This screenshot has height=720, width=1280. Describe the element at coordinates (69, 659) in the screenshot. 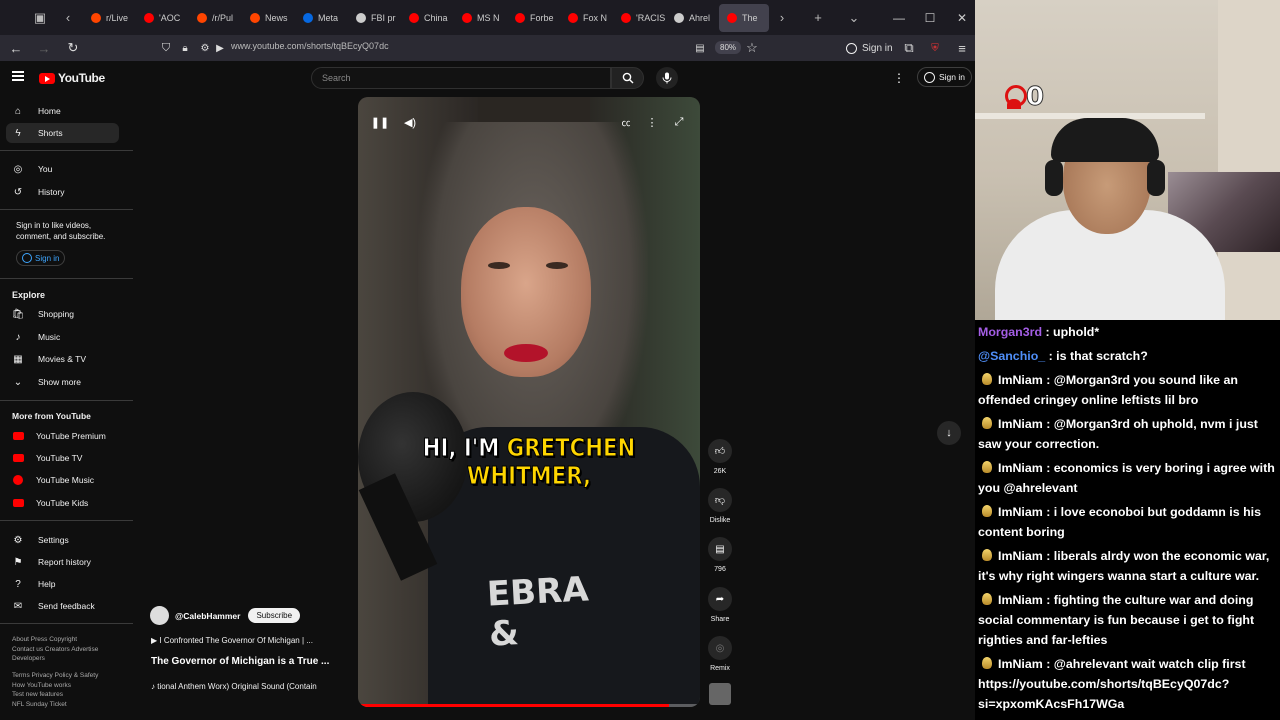

I see `footer-line: Developers` at that location.